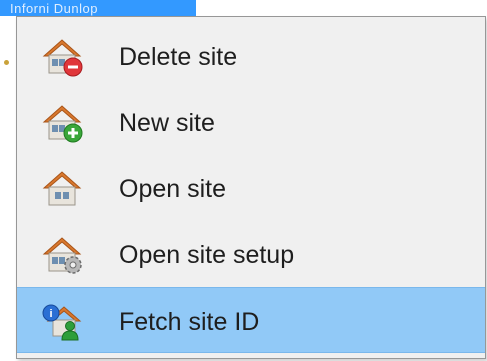  Describe the element at coordinates (207, 255) in the screenshot. I see `menu-item-label: Open site setup` at that location.